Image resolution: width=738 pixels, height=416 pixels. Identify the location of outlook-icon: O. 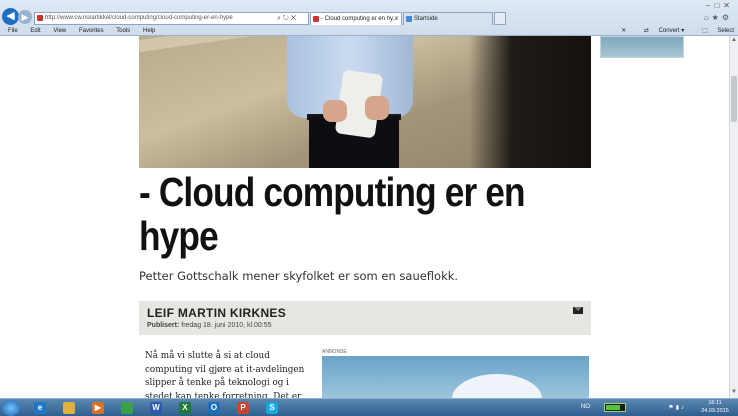
(214, 408).